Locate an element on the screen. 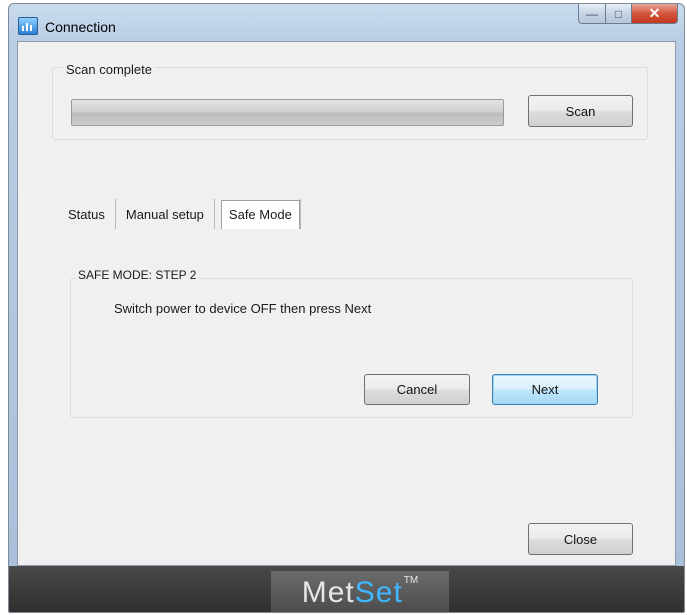  tab-status: Status is located at coordinates (86, 214).